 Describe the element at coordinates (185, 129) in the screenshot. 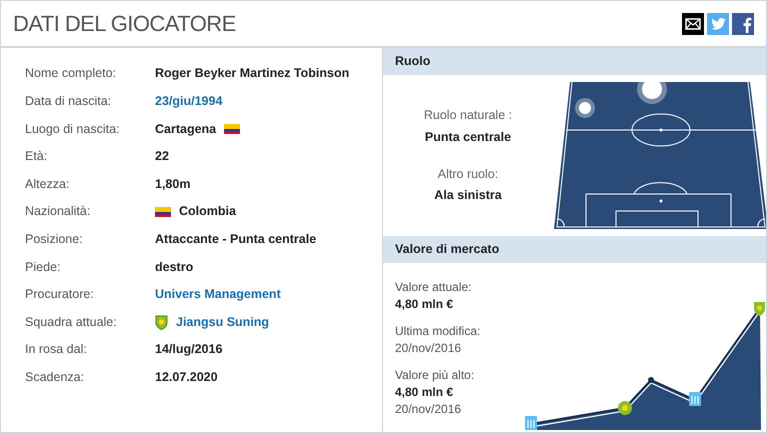

I see `detail-value: Cartagena` at that location.